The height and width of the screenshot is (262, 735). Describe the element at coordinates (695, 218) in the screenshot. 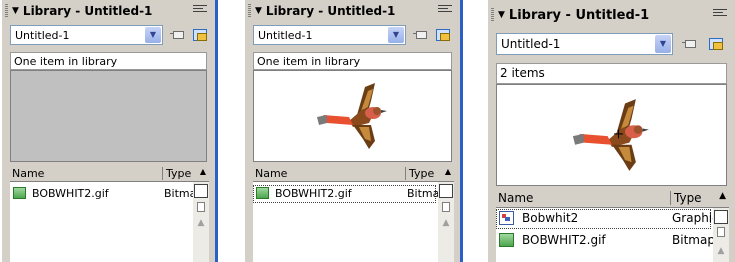

I see `item-type: Graphic` at that location.